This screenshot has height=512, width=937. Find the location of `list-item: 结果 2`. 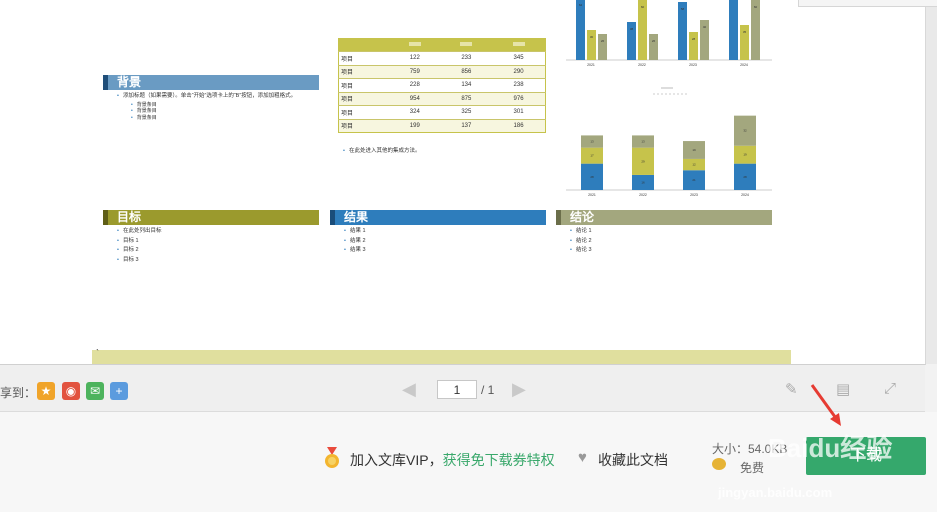

list-item: 结果 2 is located at coordinates (444, 242).